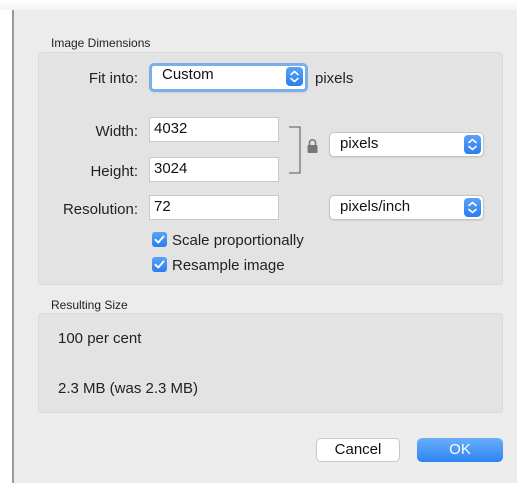 The width and height of the screenshot is (517, 483). What do you see at coordinates (214, 169) in the screenshot?
I see `height-field: 3024` at bounding box center [214, 169].